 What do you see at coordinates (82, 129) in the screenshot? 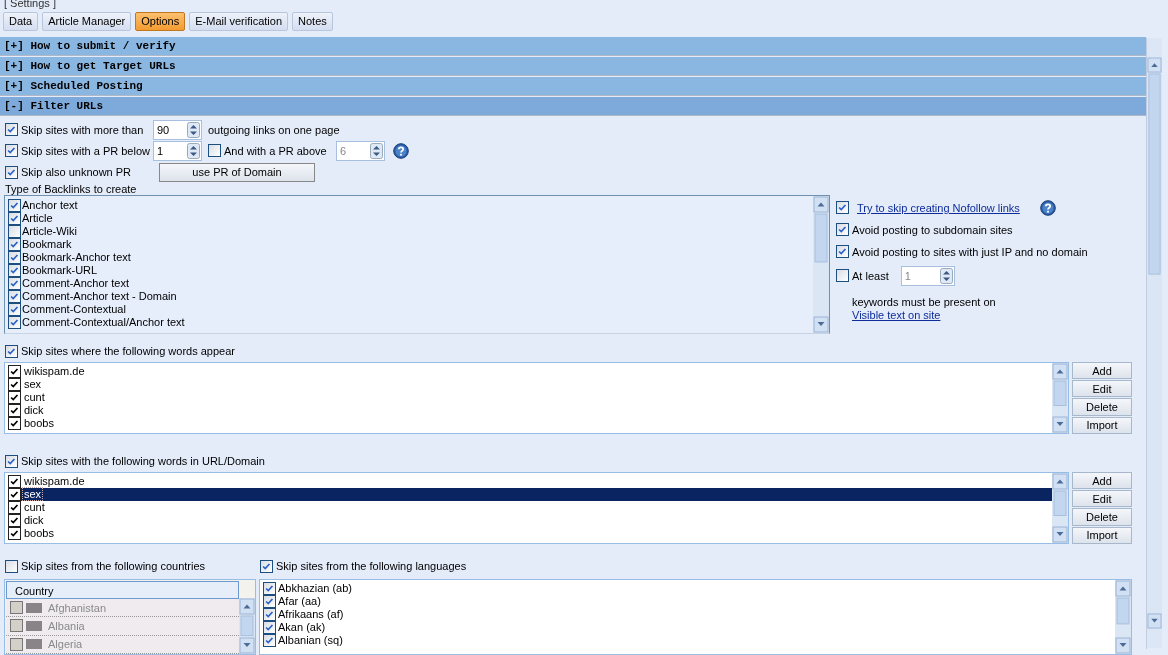
I see `checkbox-label: Skip sites with more than` at bounding box center [82, 129].